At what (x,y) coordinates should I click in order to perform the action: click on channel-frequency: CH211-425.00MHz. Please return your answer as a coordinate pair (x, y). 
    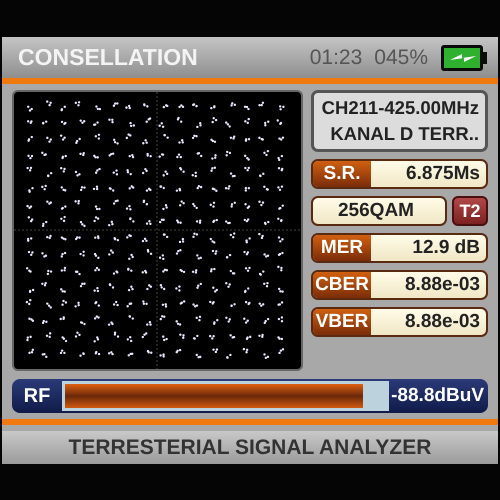
    Looking at the image, I should click on (400, 108).